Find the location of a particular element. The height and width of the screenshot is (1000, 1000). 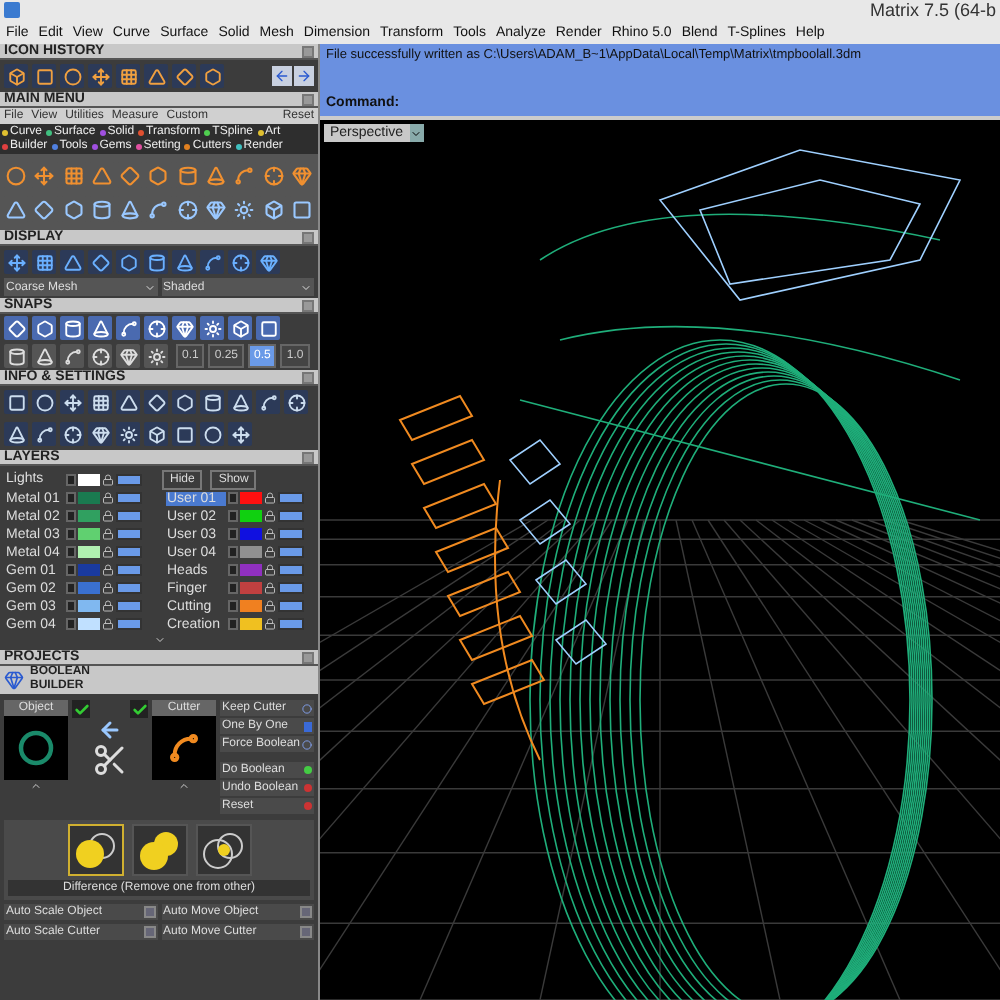

forward-button is located at coordinates (304, 76).